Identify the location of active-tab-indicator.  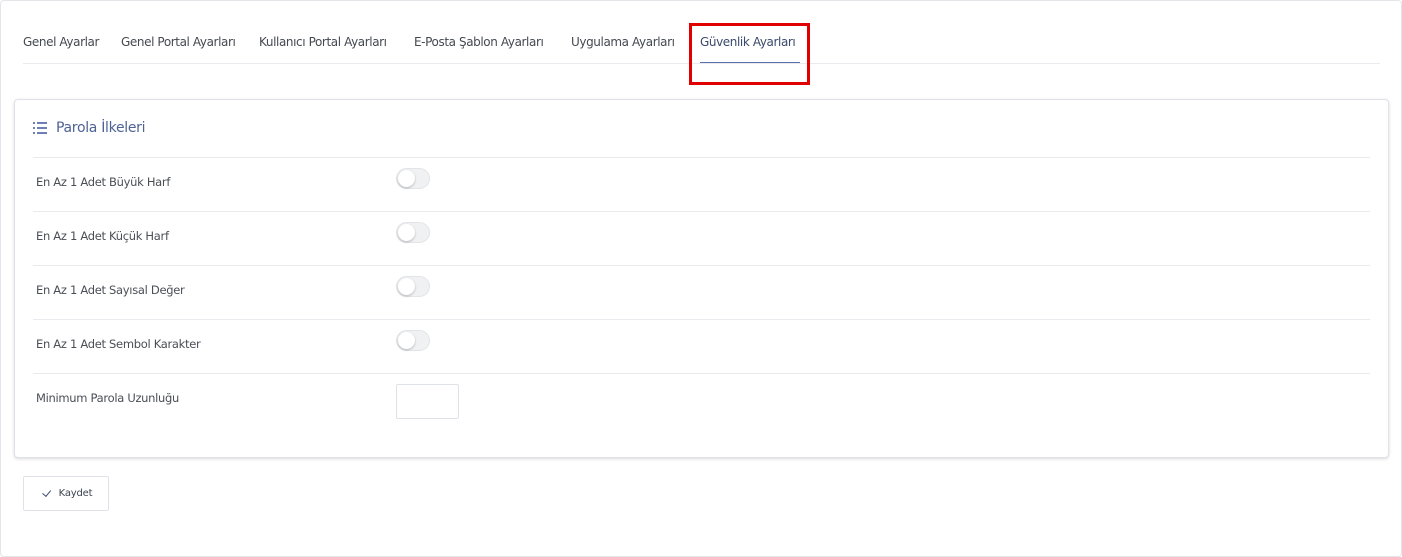
(750, 62).